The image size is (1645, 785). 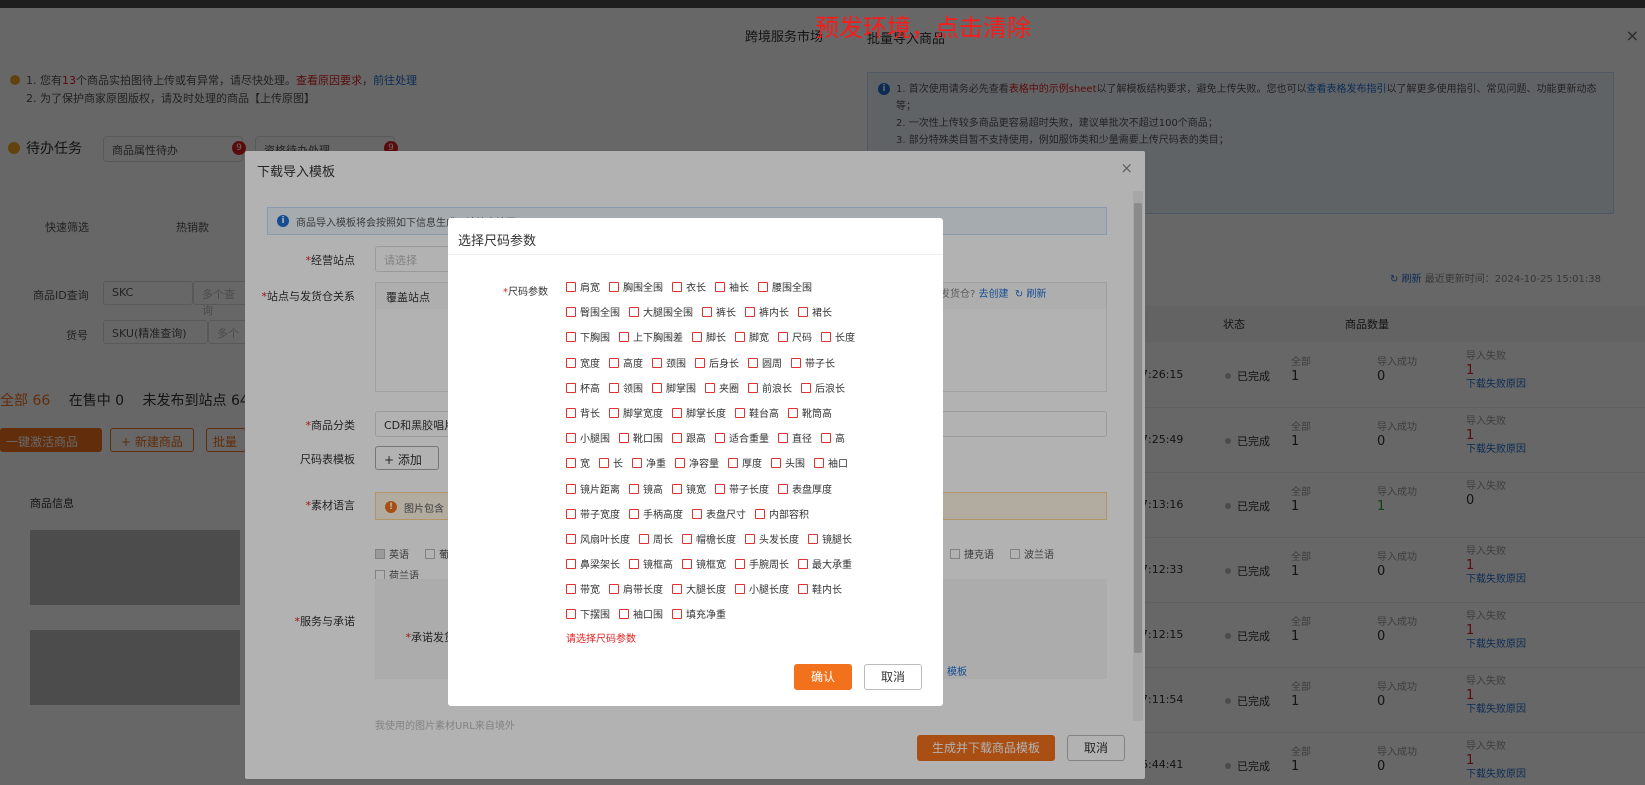 I want to click on size-param-checkbox: 手腕周长, so click(x=762, y=566).